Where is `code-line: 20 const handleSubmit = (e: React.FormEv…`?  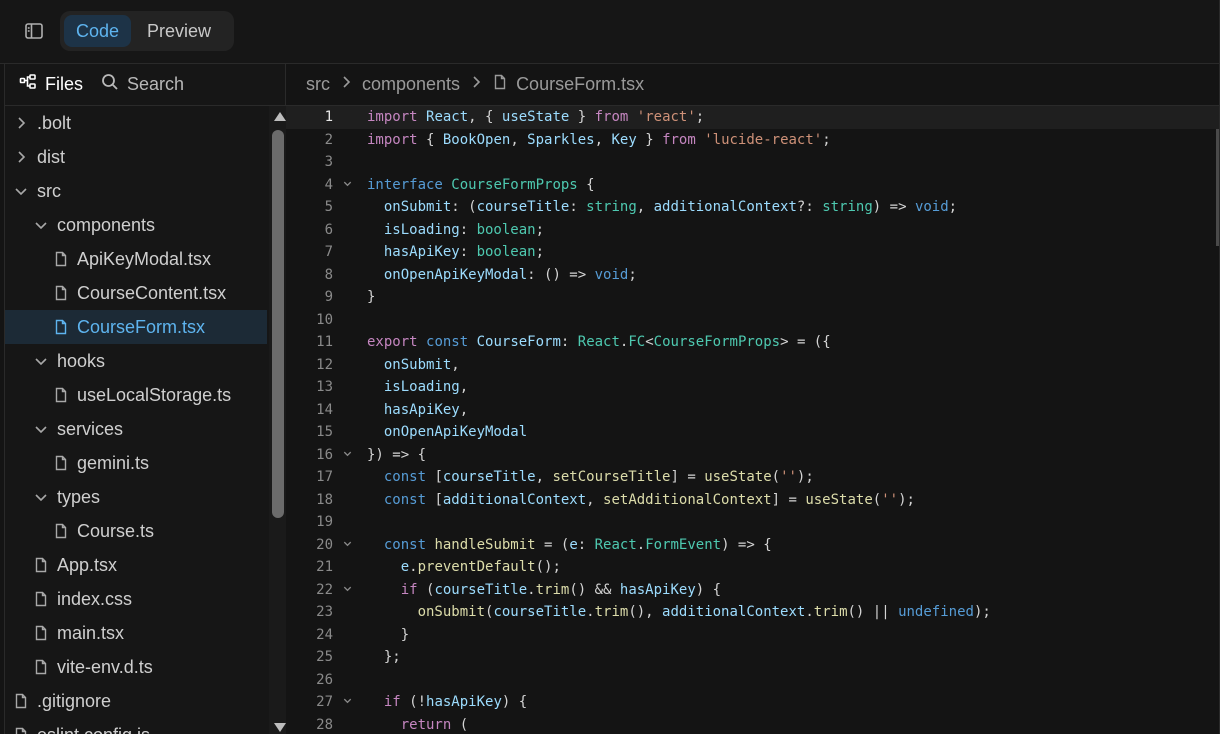 code-line: 20 const handleSubmit = (e: React.FormEv… is located at coordinates (753, 545).